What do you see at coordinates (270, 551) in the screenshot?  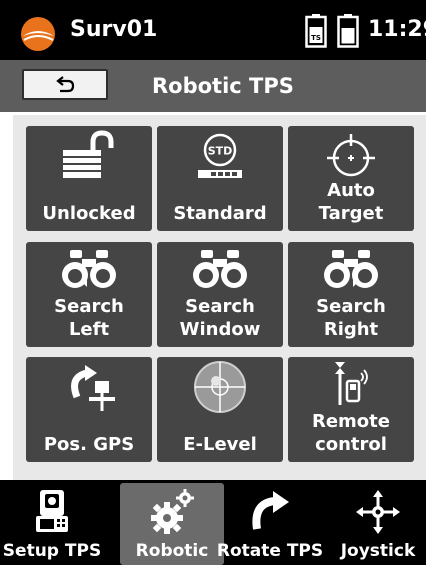 I see `nav-label: Rotate TPS` at bounding box center [270, 551].